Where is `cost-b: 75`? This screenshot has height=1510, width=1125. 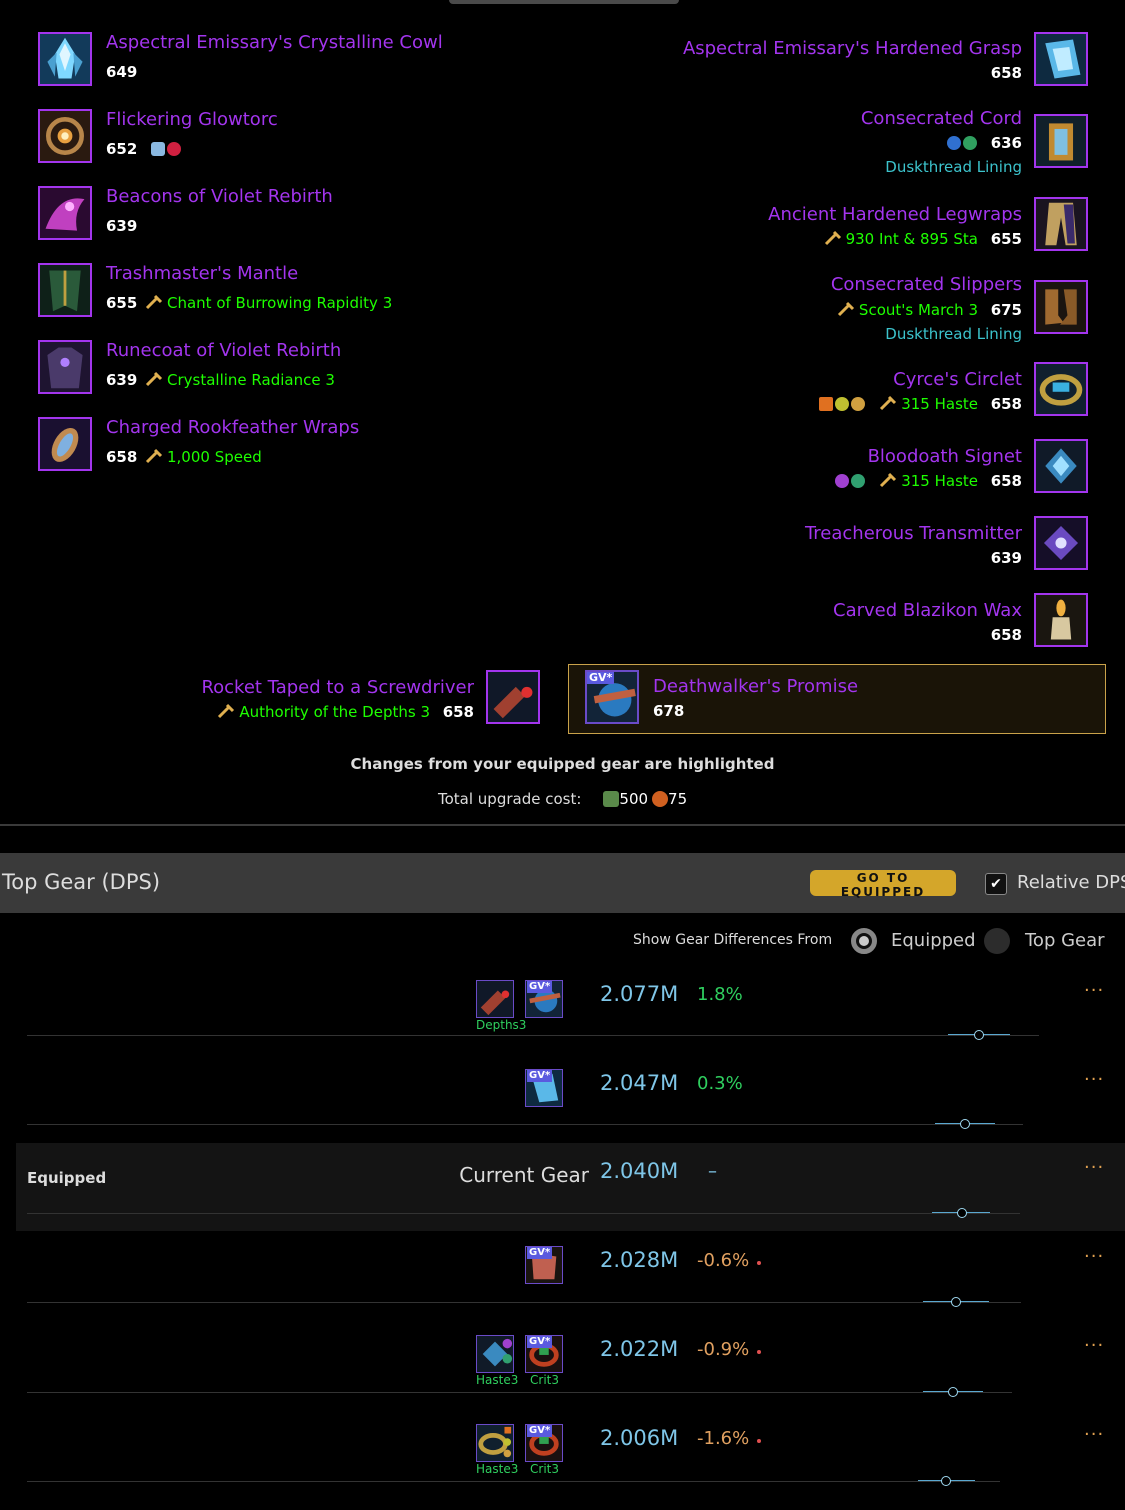
cost-b: 75 is located at coordinates (678, 799).